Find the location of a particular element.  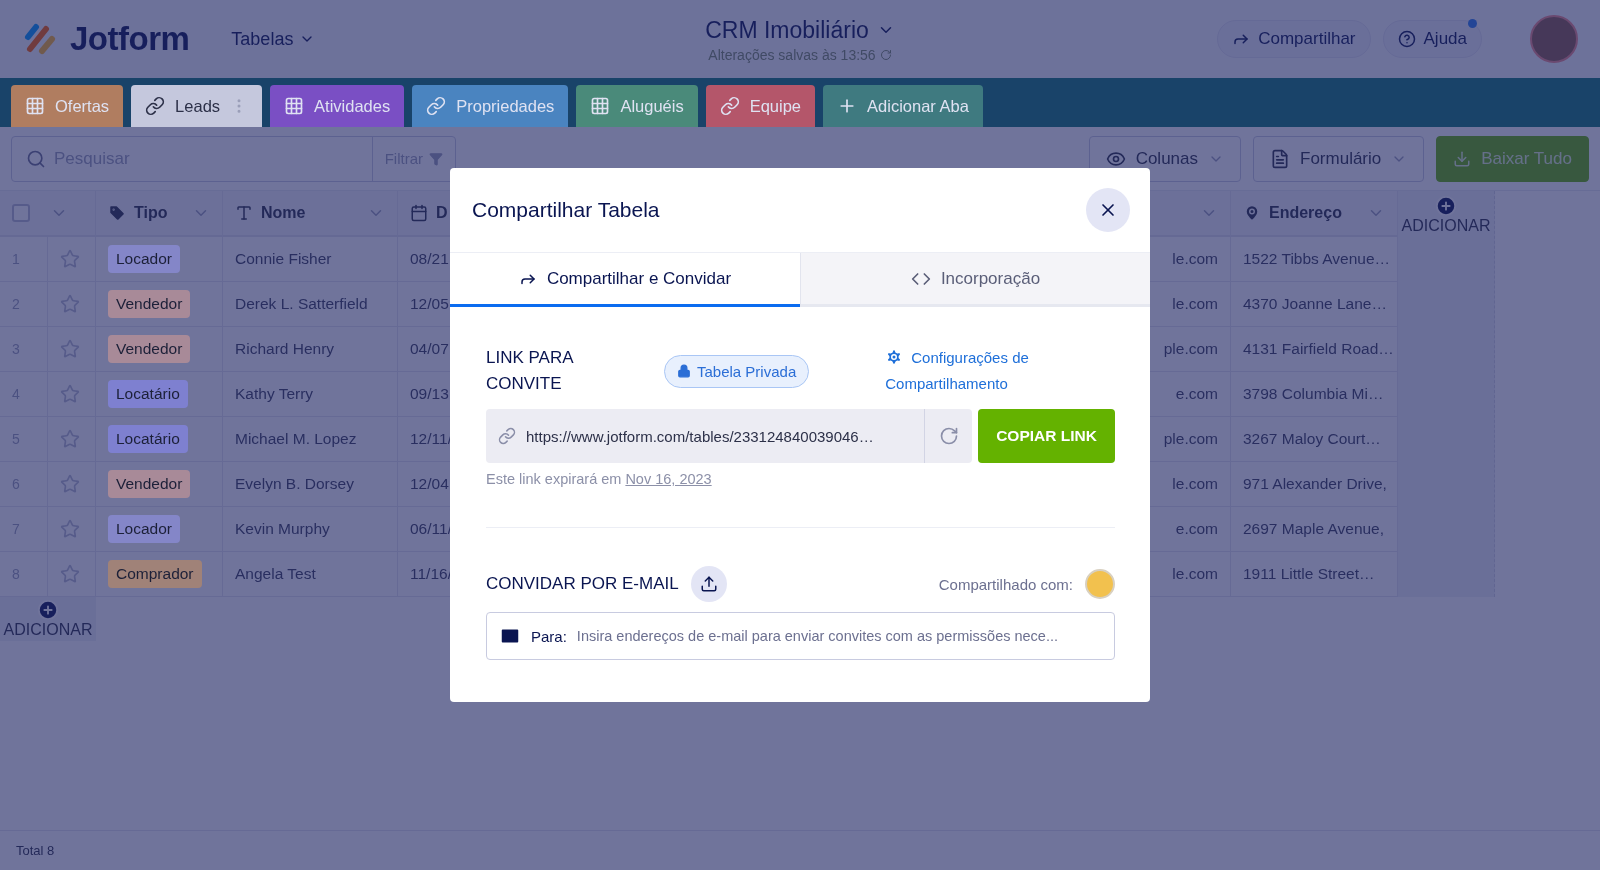

select-all-checkbox is located at coordinates (21, 213).